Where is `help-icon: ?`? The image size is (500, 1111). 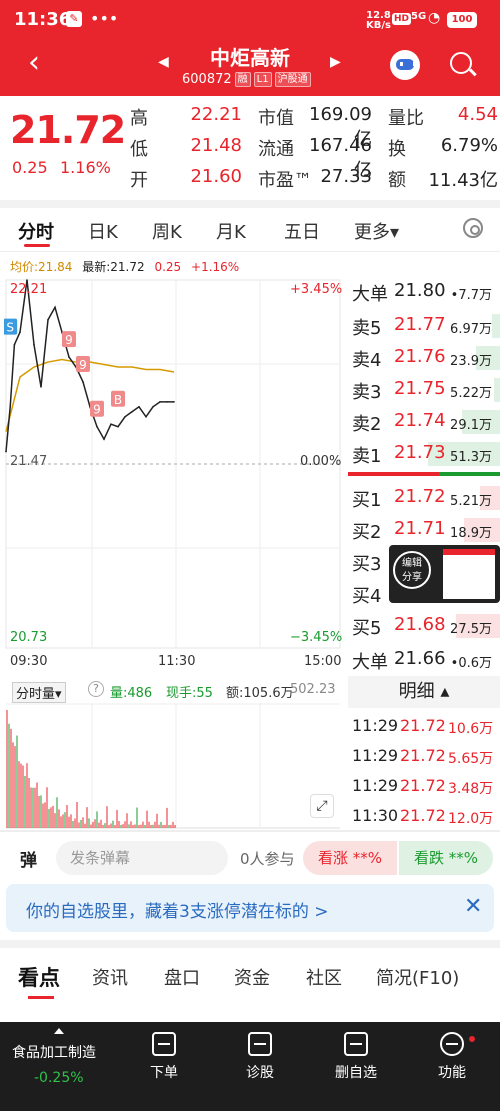
help-icon: ? is located at coordinates (96, 689).